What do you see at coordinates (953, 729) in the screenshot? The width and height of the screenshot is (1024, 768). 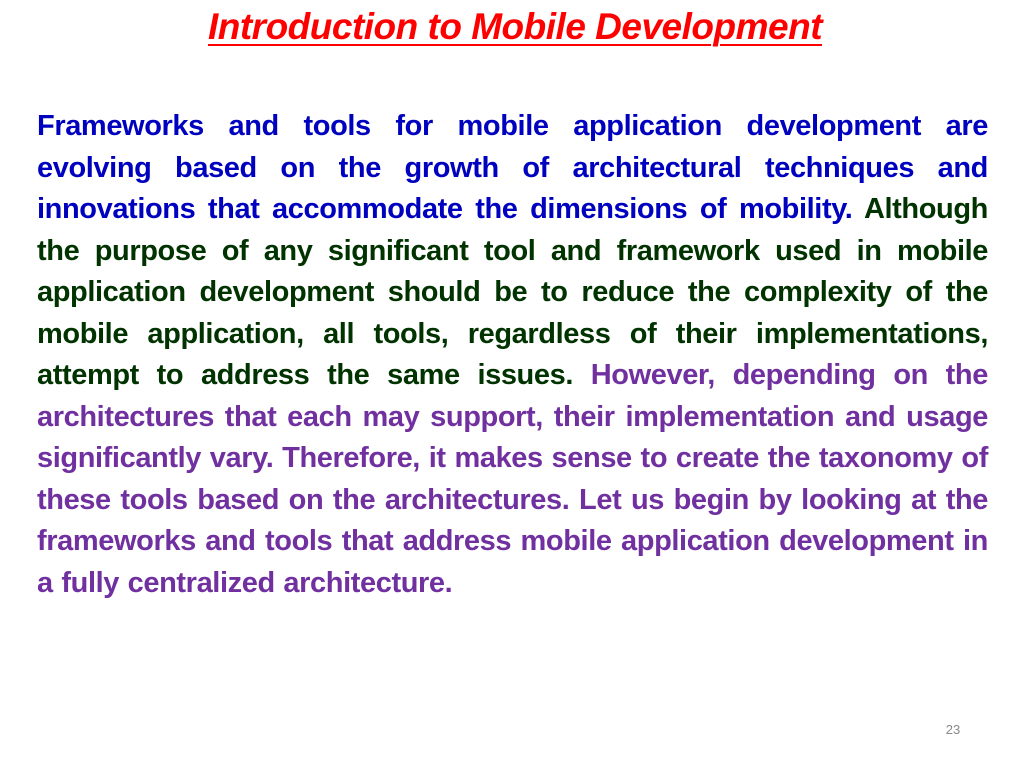 I see `page-number: 23` at bounding box center [953, 729].